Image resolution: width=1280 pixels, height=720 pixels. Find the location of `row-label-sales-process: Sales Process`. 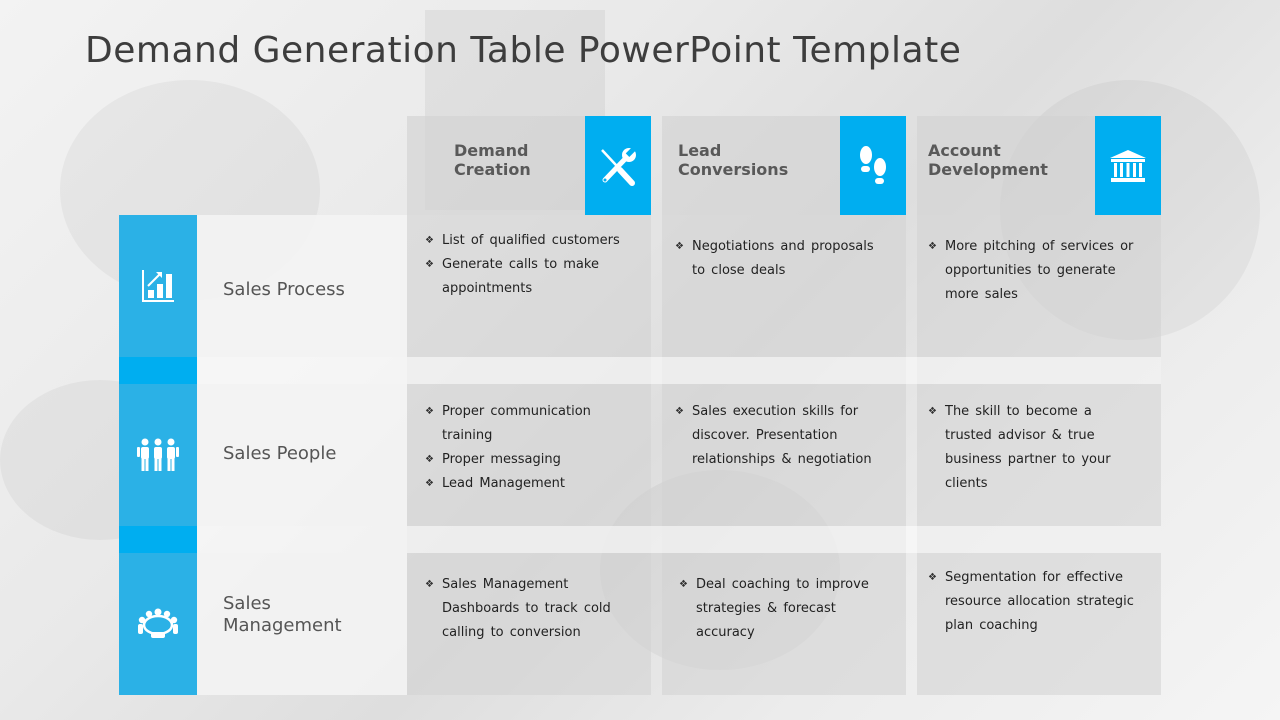

row-label-sales-process: Sales Process is located at coordinates (284, 289).